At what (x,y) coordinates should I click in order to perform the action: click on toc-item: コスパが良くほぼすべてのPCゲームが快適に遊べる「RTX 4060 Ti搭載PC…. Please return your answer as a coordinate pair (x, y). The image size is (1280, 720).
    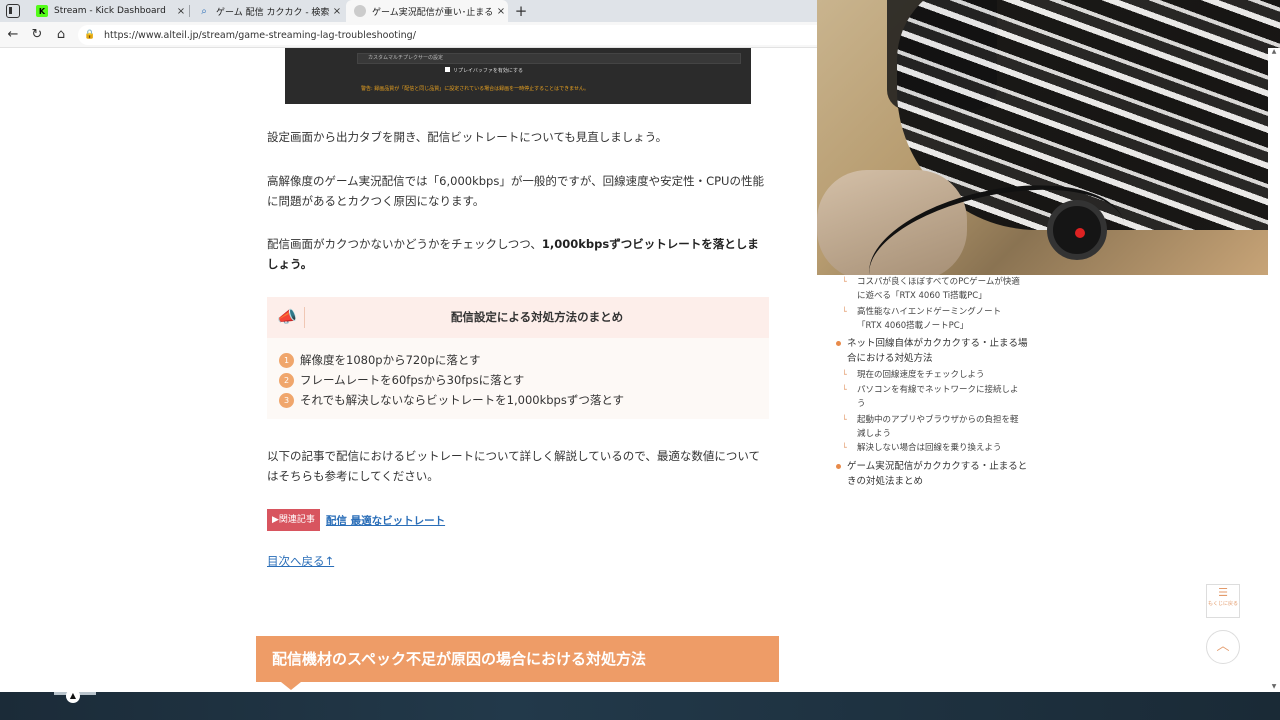
    Looking at the image, I should click on (932, 289).